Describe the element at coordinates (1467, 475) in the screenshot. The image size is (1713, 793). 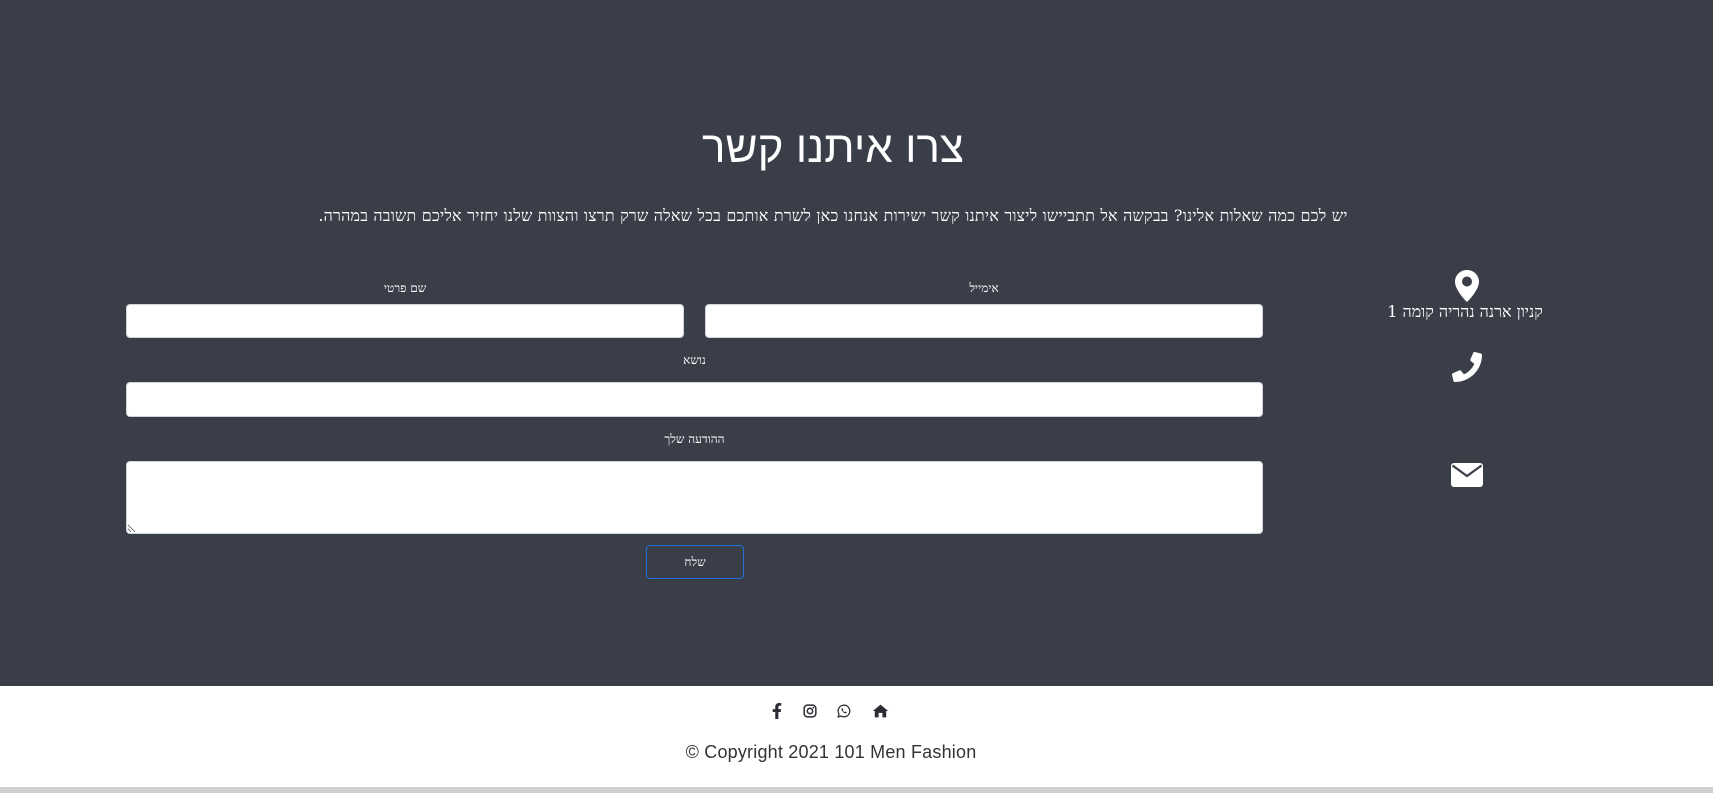
I see `envelope-icon` at that location.